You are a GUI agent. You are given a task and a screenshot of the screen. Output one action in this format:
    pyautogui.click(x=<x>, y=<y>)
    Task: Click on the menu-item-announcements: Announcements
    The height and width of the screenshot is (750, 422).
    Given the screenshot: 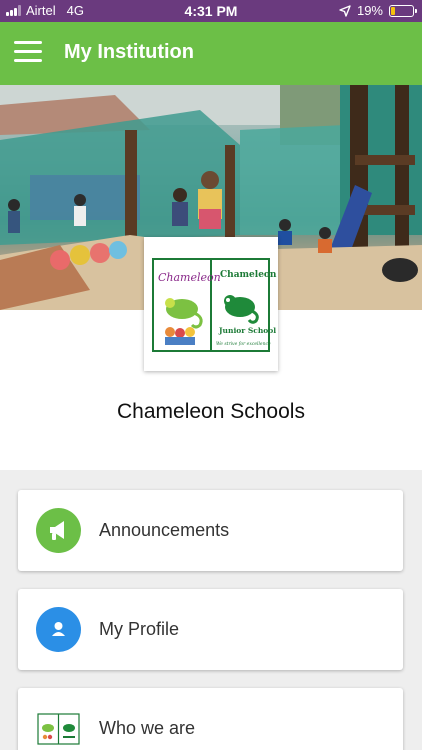 What is the action you would take?
    pyautogui.click(x=210, y=530)
    